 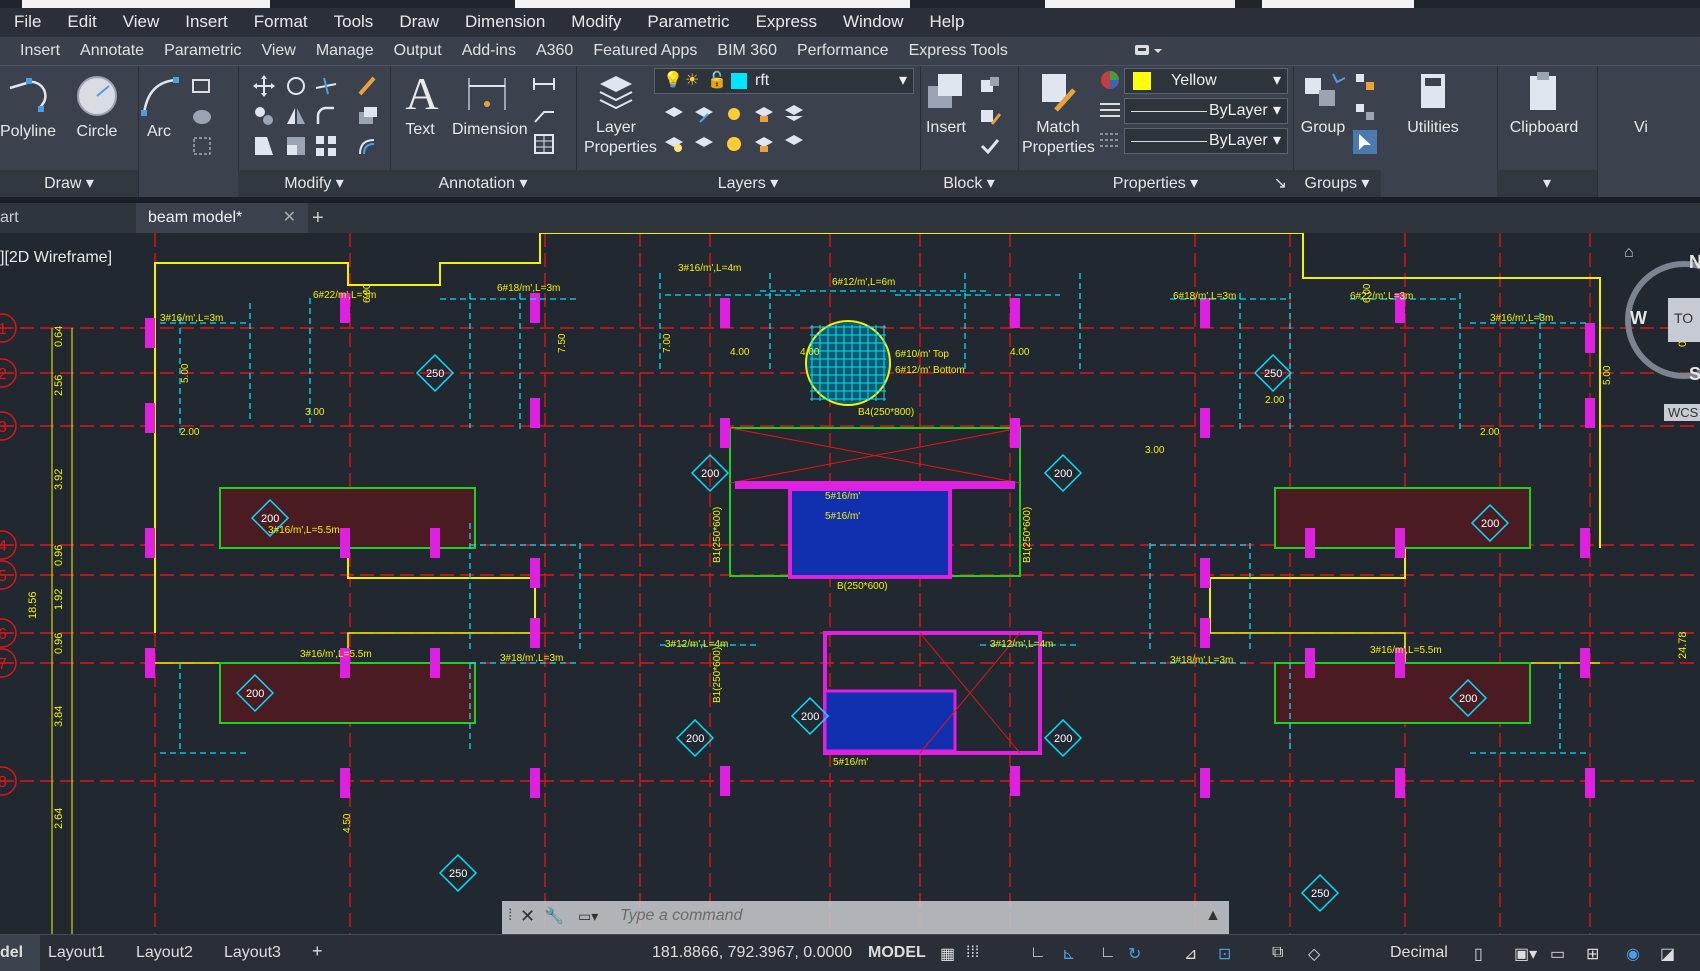 I want to click on layer-tool-4-icon, so click(x=764, y=114).